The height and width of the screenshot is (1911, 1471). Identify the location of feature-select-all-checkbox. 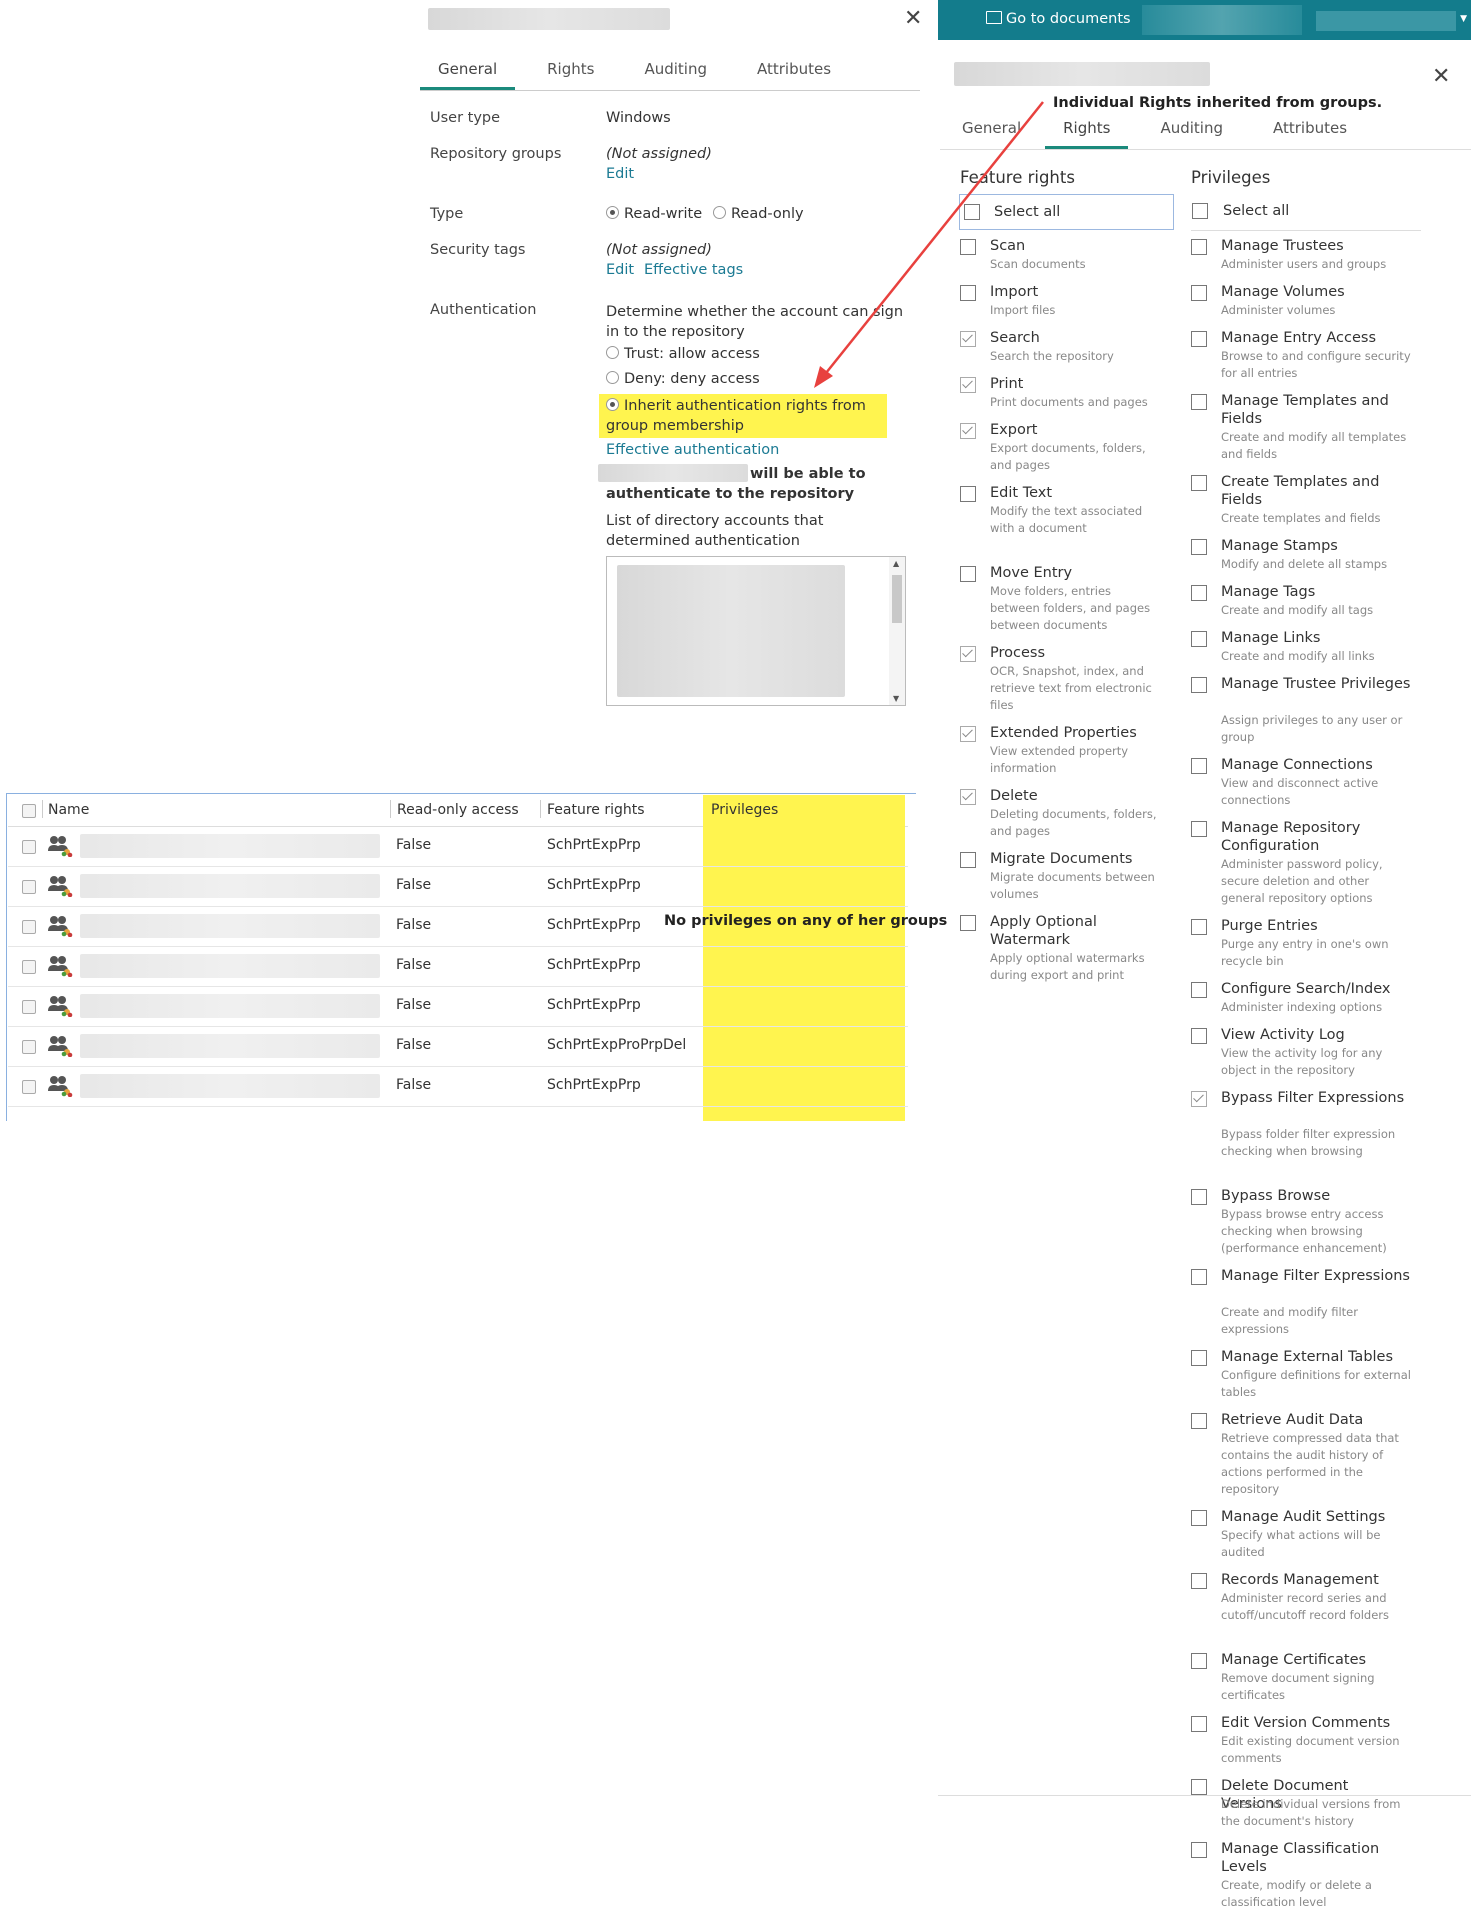
(972, 212).